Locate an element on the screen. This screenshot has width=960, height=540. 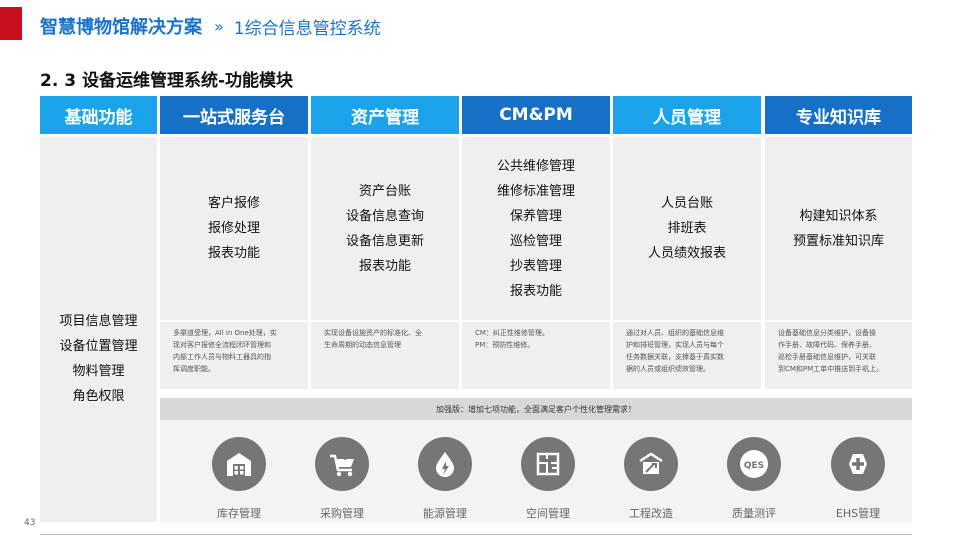
feature-label: EHS管理 is located at coordinates (858, 513).